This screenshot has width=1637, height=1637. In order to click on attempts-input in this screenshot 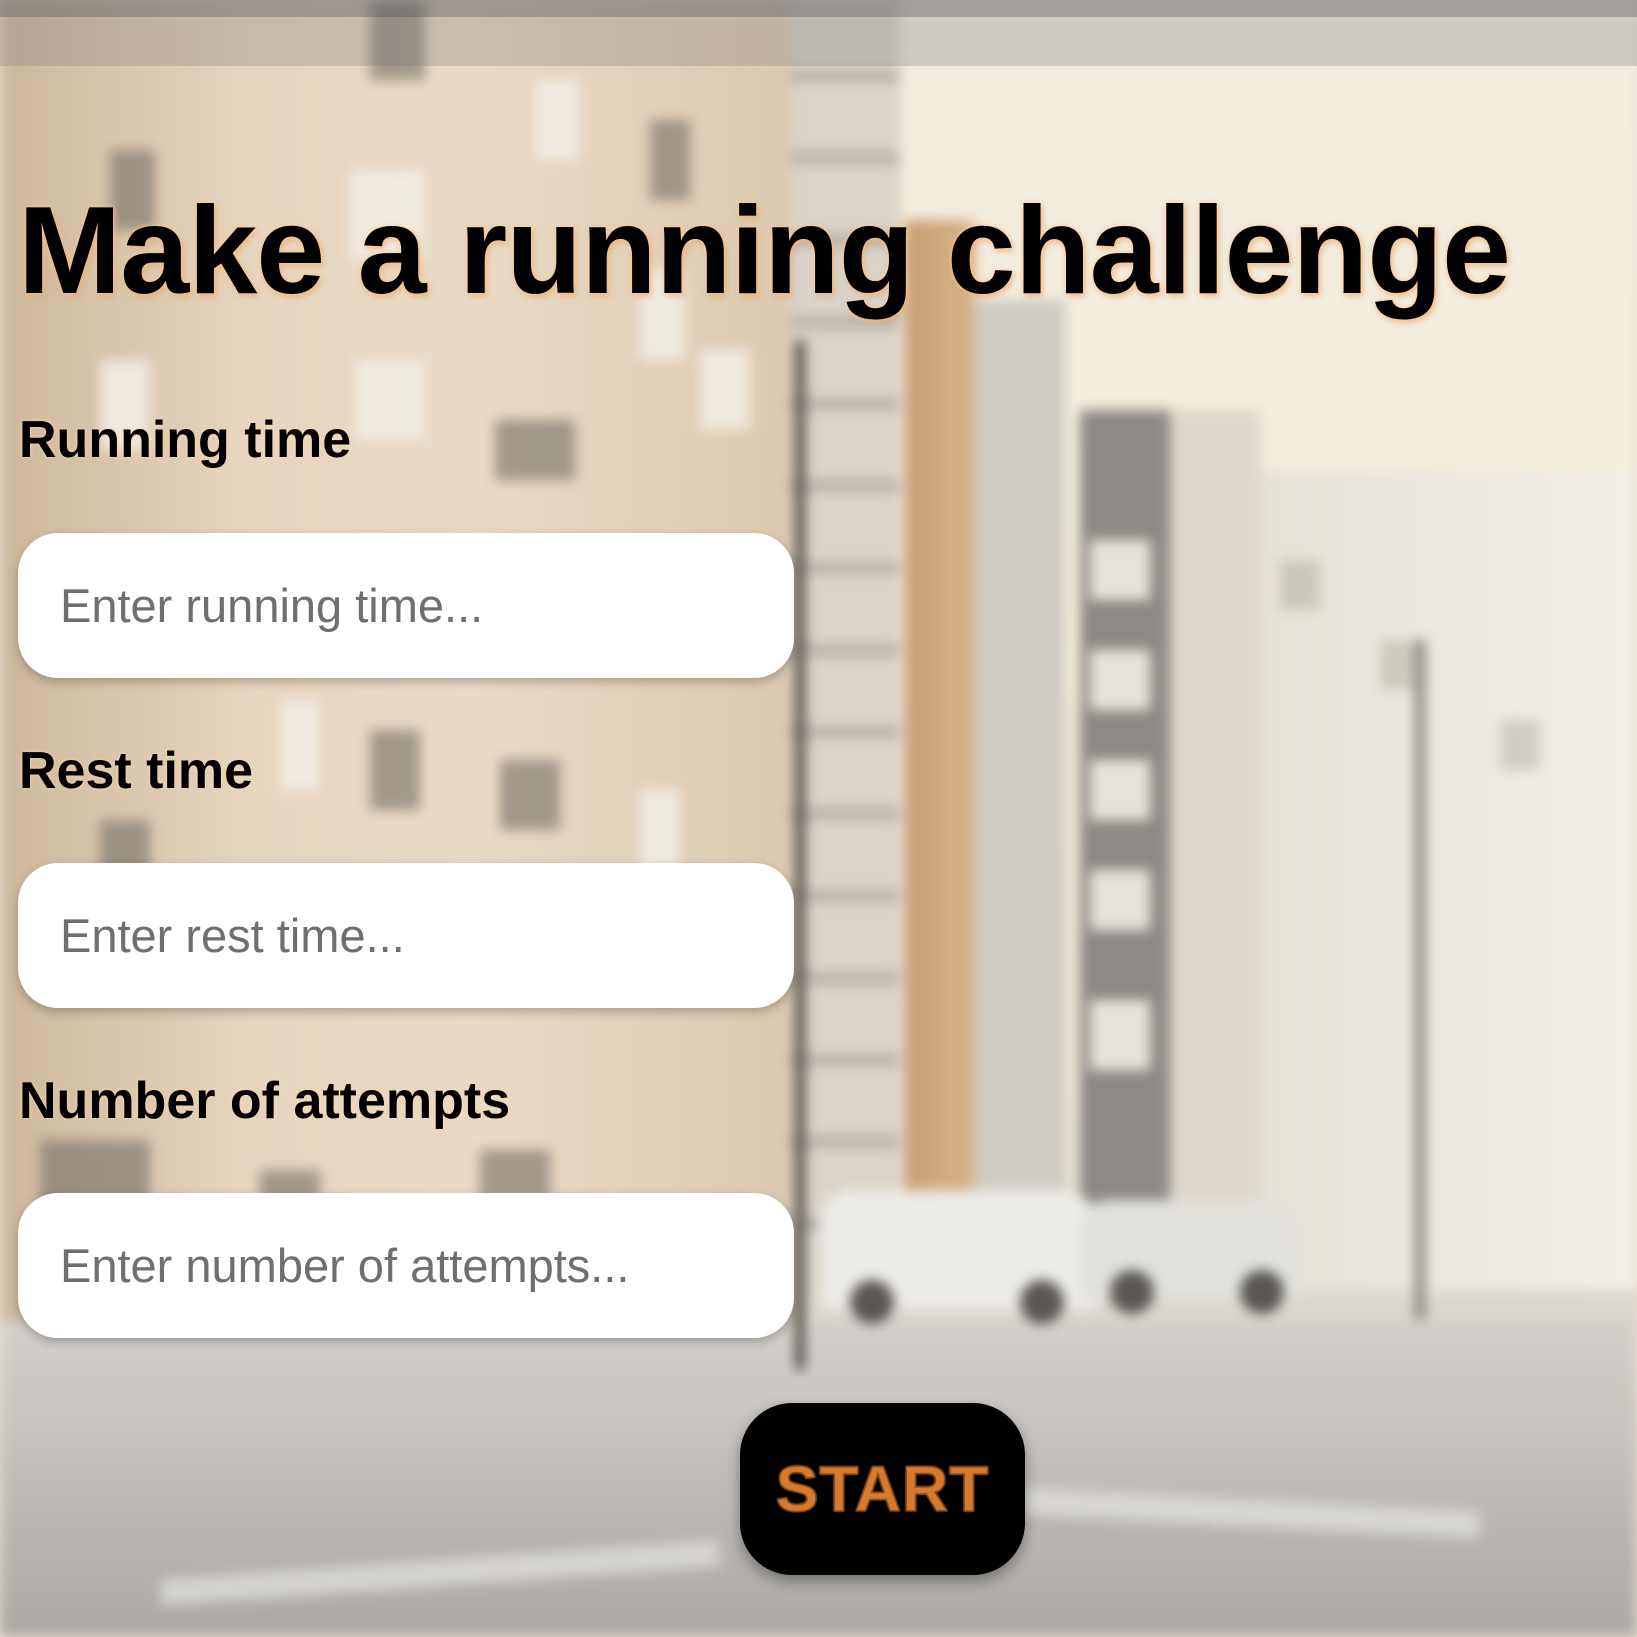, I will do `click(406, 1265)`.